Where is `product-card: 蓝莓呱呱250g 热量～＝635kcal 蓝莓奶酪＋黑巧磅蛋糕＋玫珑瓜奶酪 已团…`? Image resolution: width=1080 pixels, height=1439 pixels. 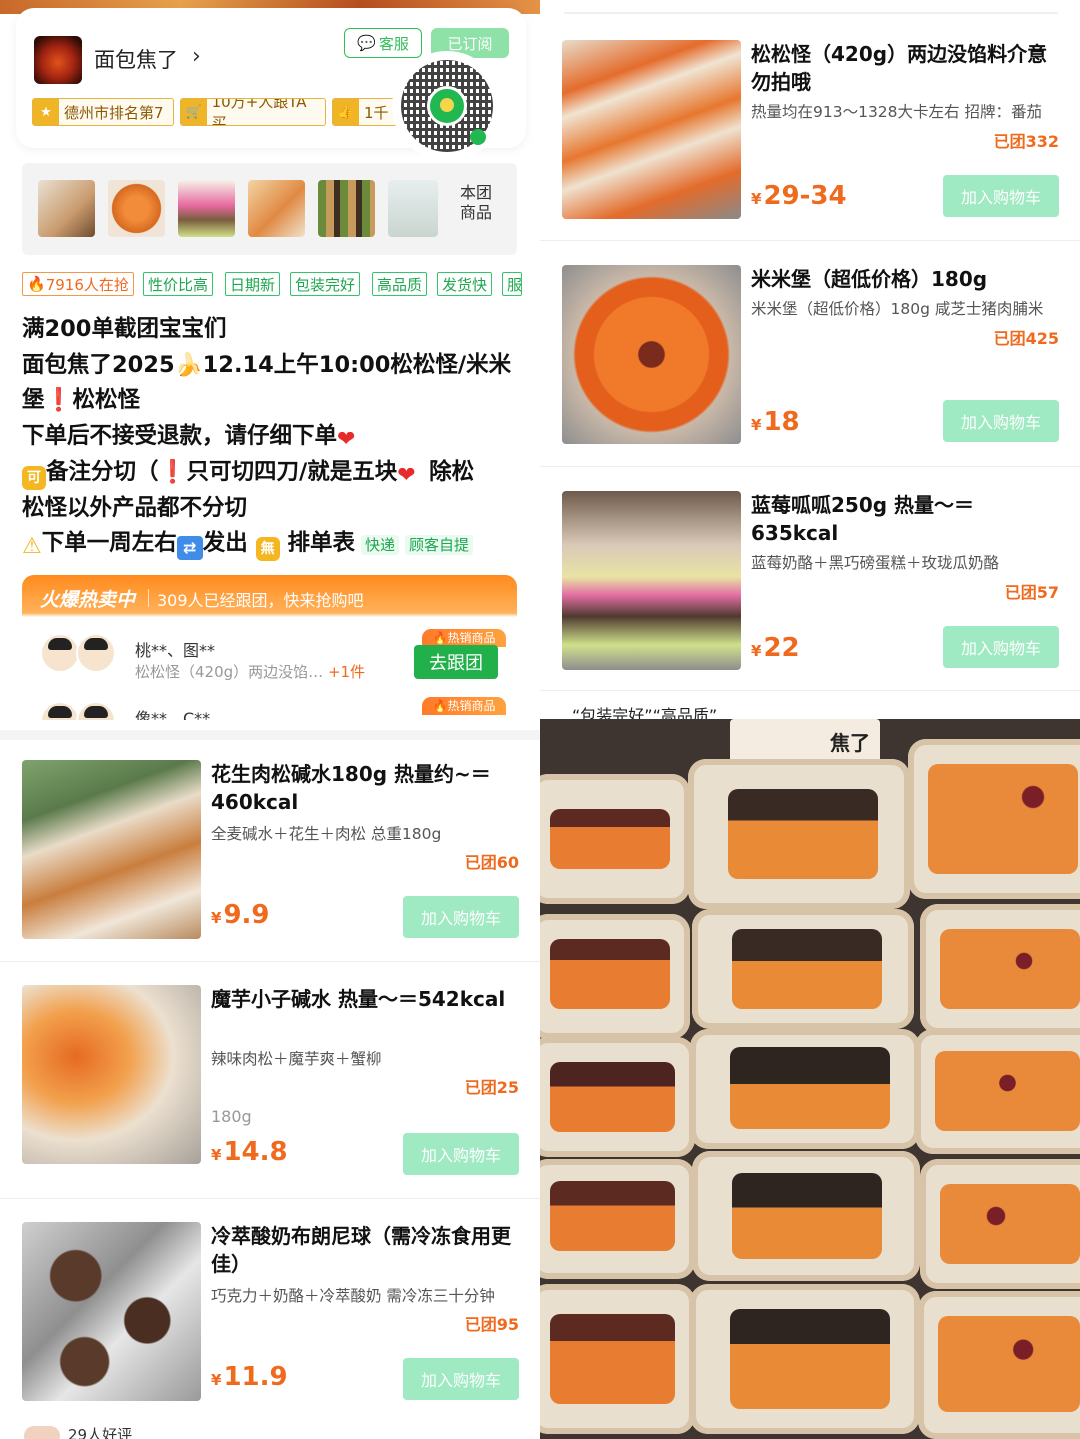 product-card: 蓝莓呱呱250g 热量～＝635kcal 蓝莓奶酪＋黑巧磅蛋糕＋玫珑瓜奶酪 已团… is located at coordinates (810, 604).